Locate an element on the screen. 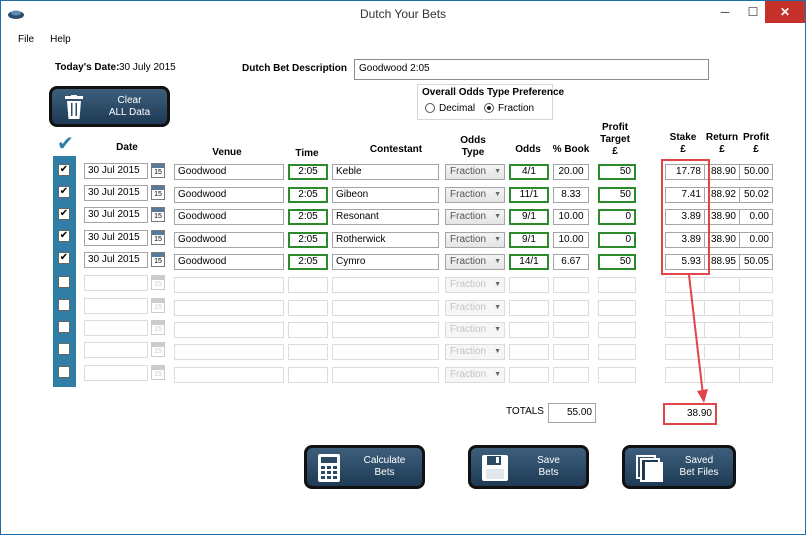 The height and width of the screenshot is (535, 806). row-9-date is located at coordinates (116, 350).